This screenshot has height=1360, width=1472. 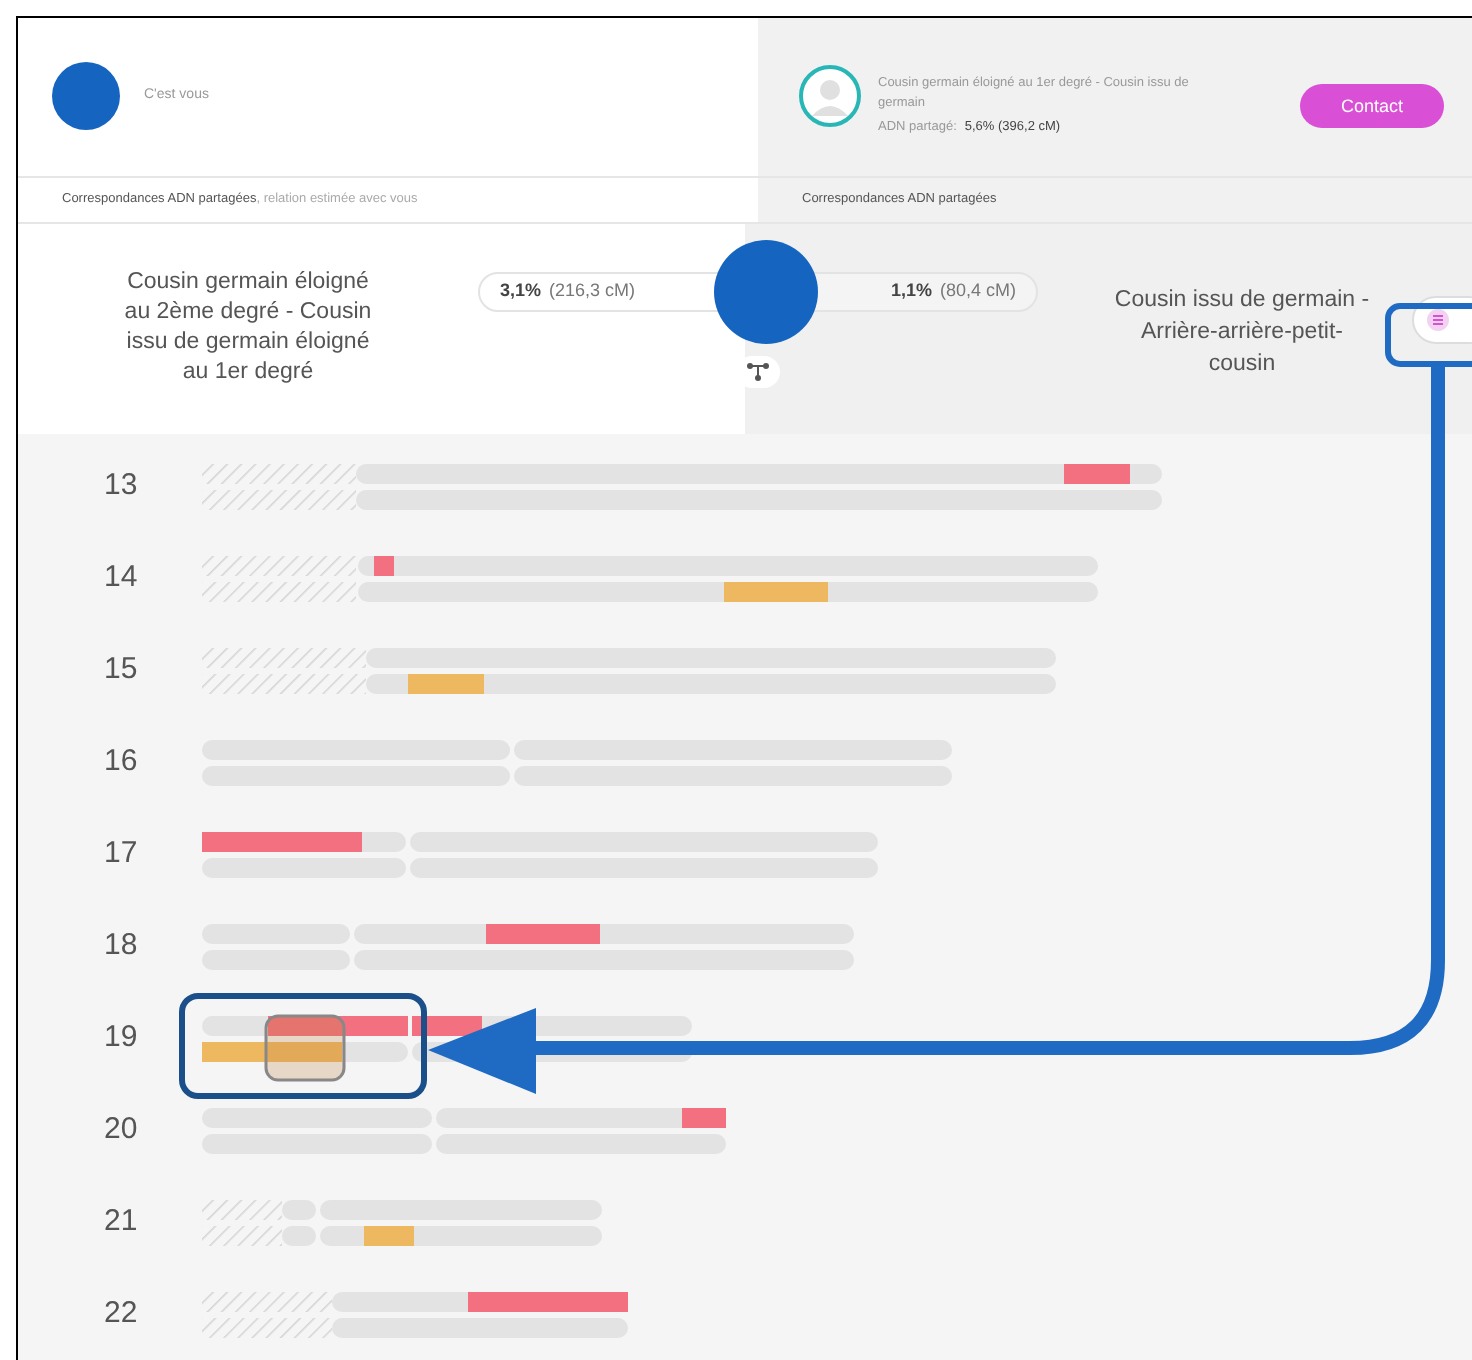 What do you see at coordinates (305, 1048) in the screenshot?
I see `highlight-frame` at bounding box center [305, 1048].